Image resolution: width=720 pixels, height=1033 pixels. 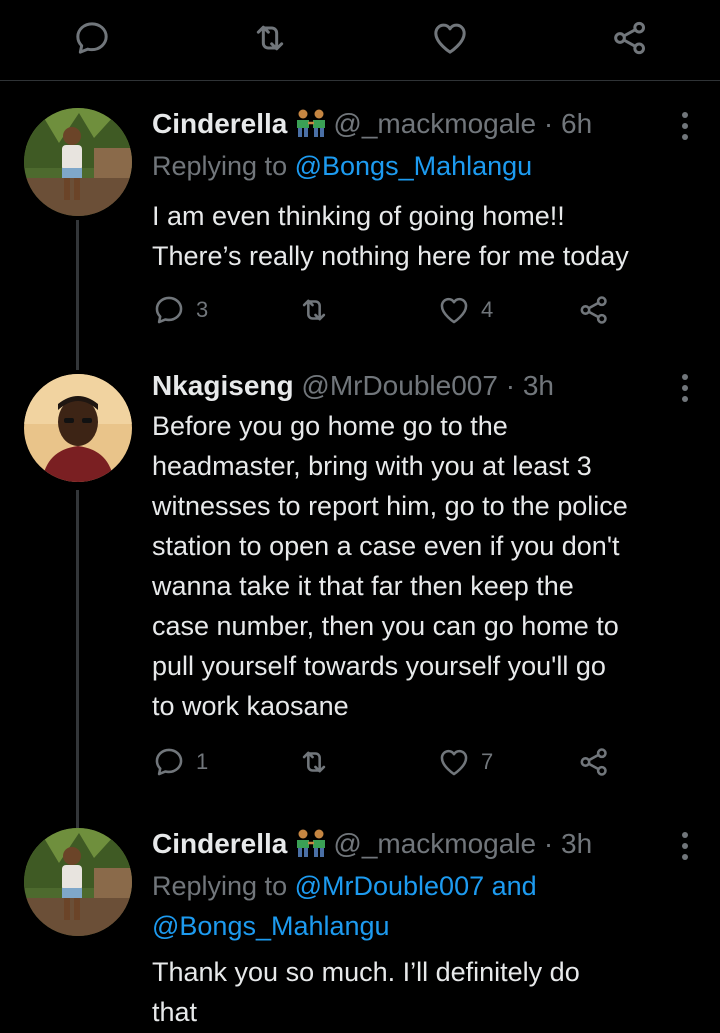 What do you see at coordinates (366, 972) in the screenshot?
I see `tweet-text-line: Thank you so much. I’ll definitely do` at bounding box center [366, 972].